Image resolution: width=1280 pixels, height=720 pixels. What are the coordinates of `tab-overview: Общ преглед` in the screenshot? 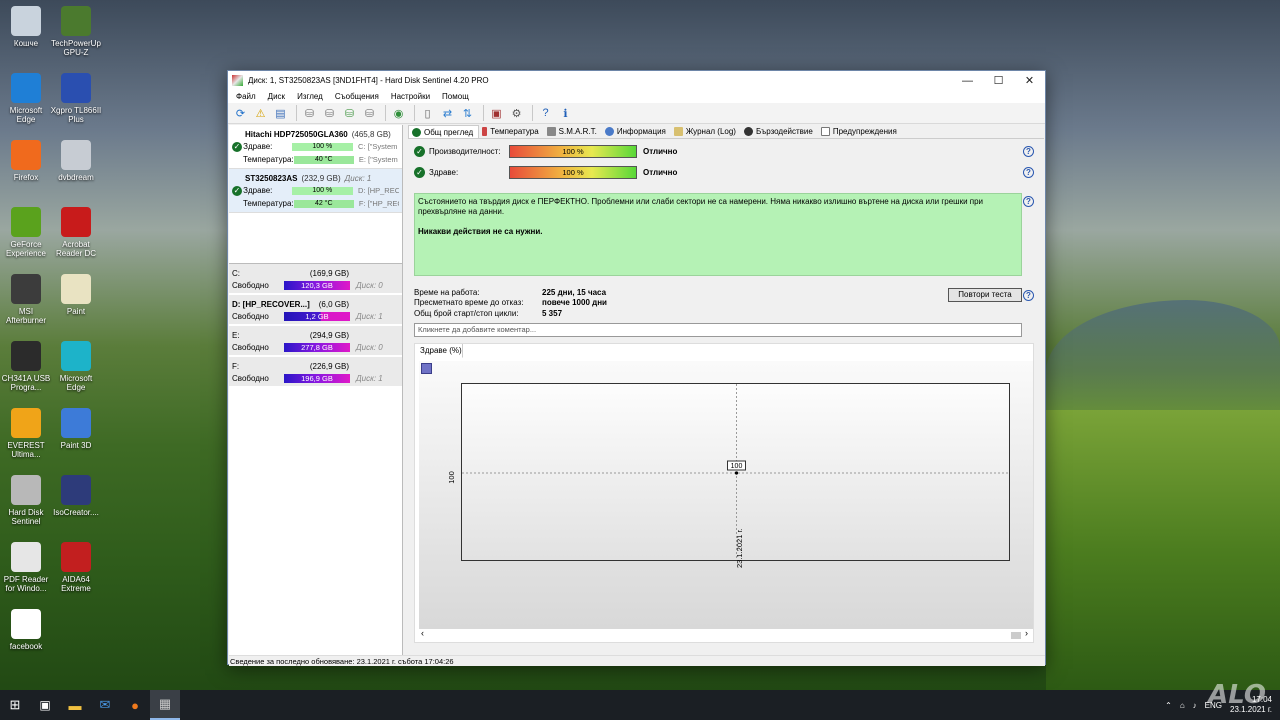 It's located at (444, 131).